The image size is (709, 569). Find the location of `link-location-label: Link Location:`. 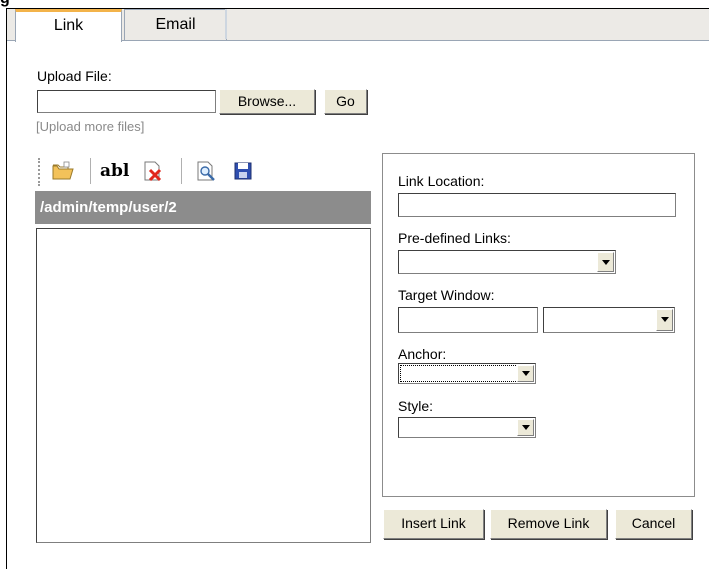

link-location-label: Link Location: is located at coordinates (441, 181).